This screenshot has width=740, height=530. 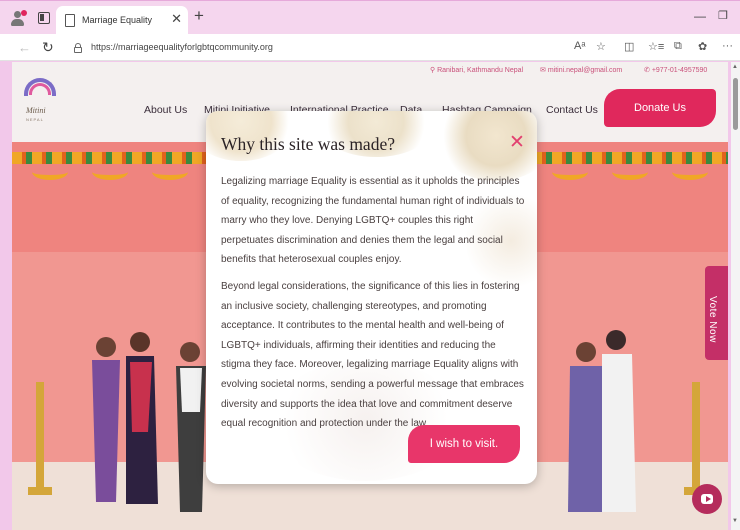 What do you see at coordinates (42, 97) in the screenshot?
I see `mitini-logo: Mitini NEPAL` at bounding box center [42, 97].